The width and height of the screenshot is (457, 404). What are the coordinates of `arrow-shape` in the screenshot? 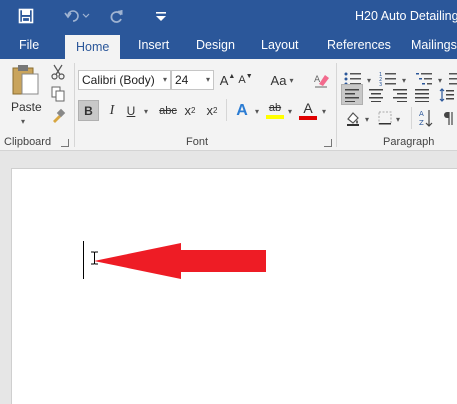 It's located at (180, 261).